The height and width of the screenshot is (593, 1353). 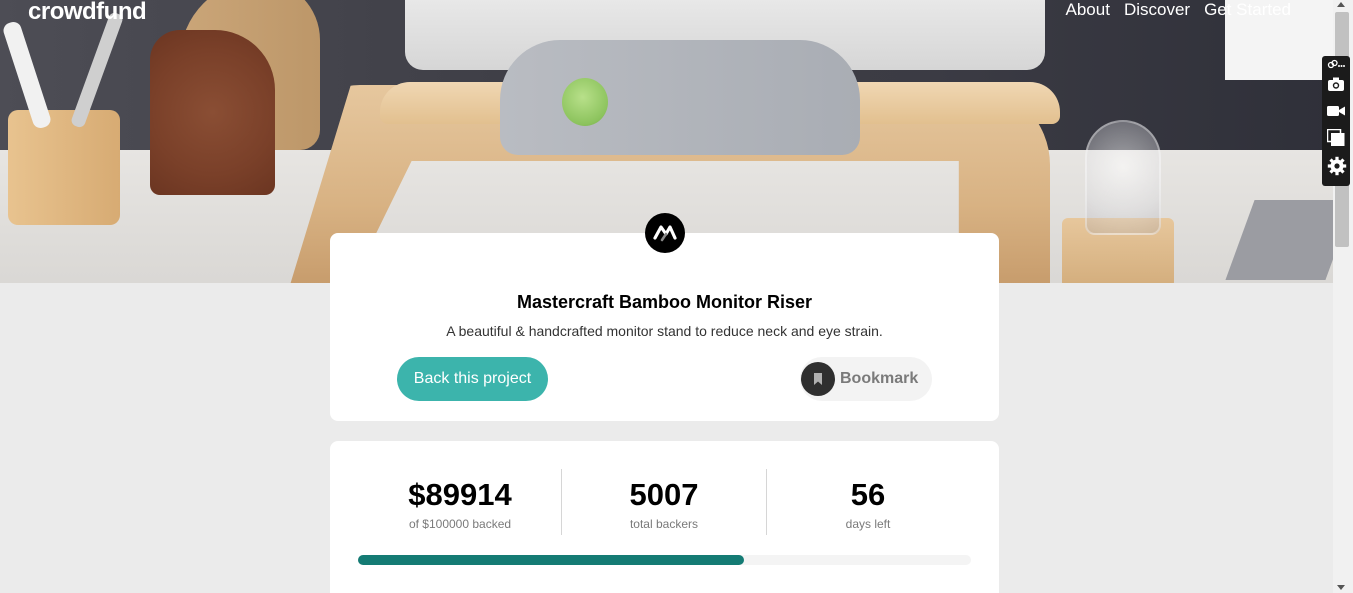 I want to click on stat-days: 56 days left, so click(x=868, y=504).